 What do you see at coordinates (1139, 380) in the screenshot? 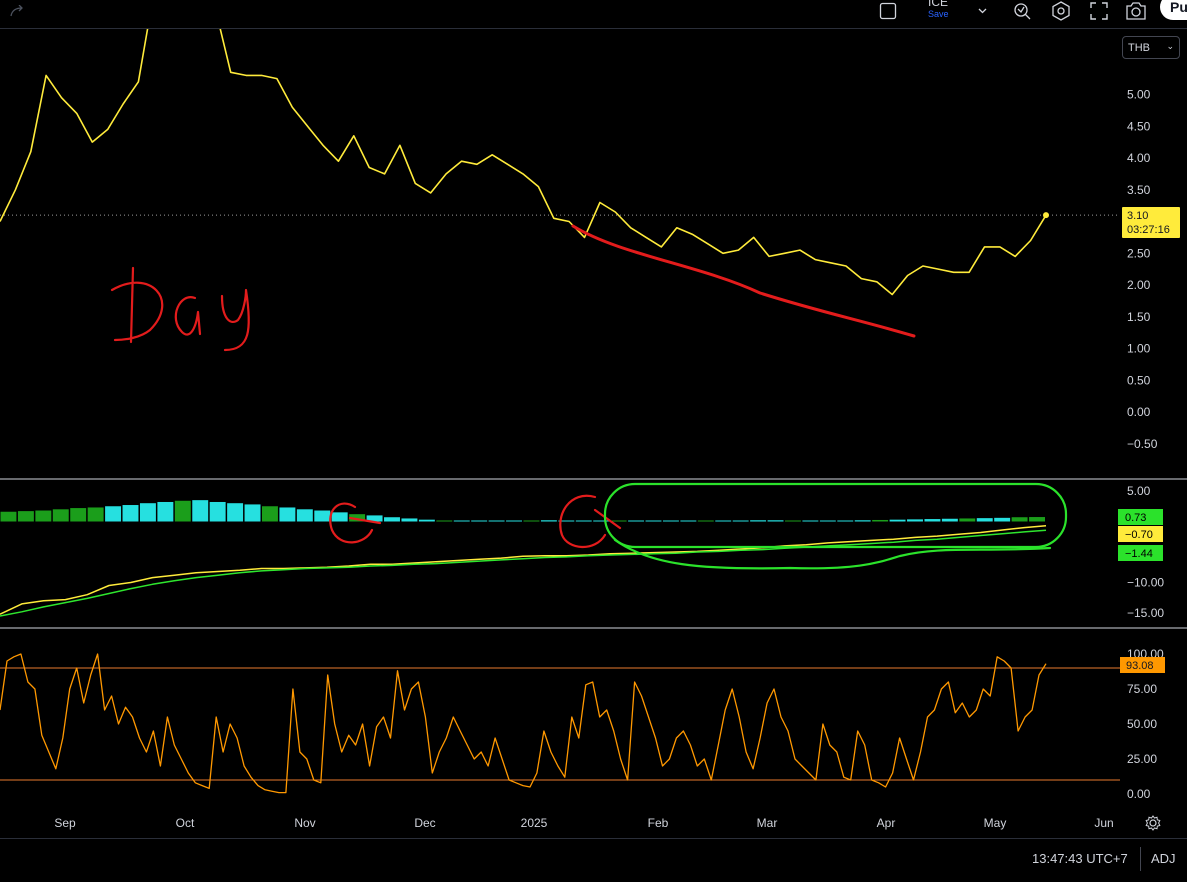
I see `price-axis-tick: 0.50` at bounding box center [1139, 380].